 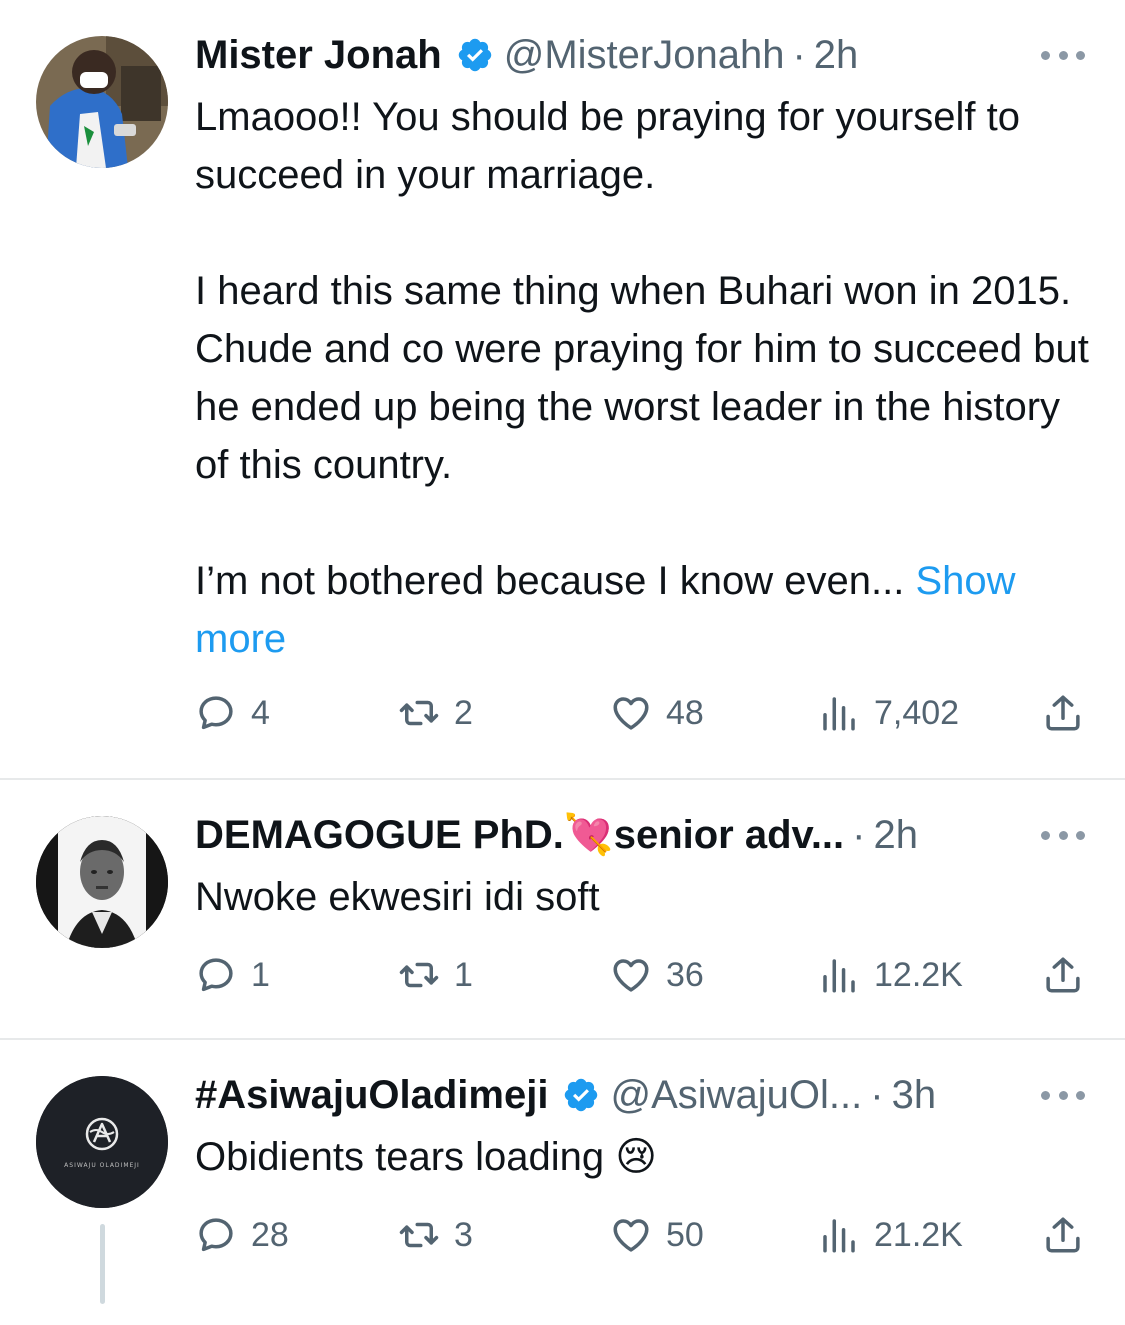 What do you see at coordinates (102, 1165) in the screenshot?
I see `avatar-caption: ASIWAJU OLADIMEJI` at bounding box center [102, 1165].